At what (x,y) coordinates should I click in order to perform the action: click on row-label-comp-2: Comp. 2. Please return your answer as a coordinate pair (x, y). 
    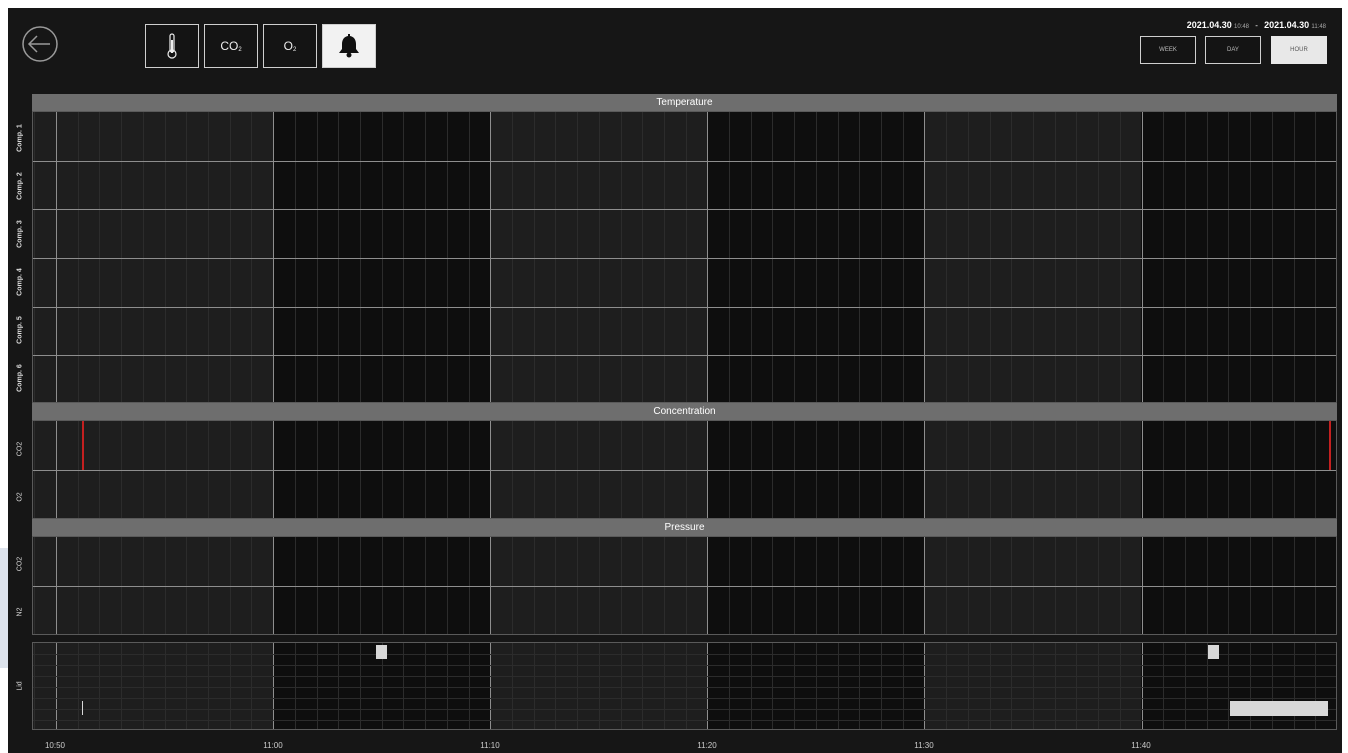
    Looking at the image, I should click on (20, 186).